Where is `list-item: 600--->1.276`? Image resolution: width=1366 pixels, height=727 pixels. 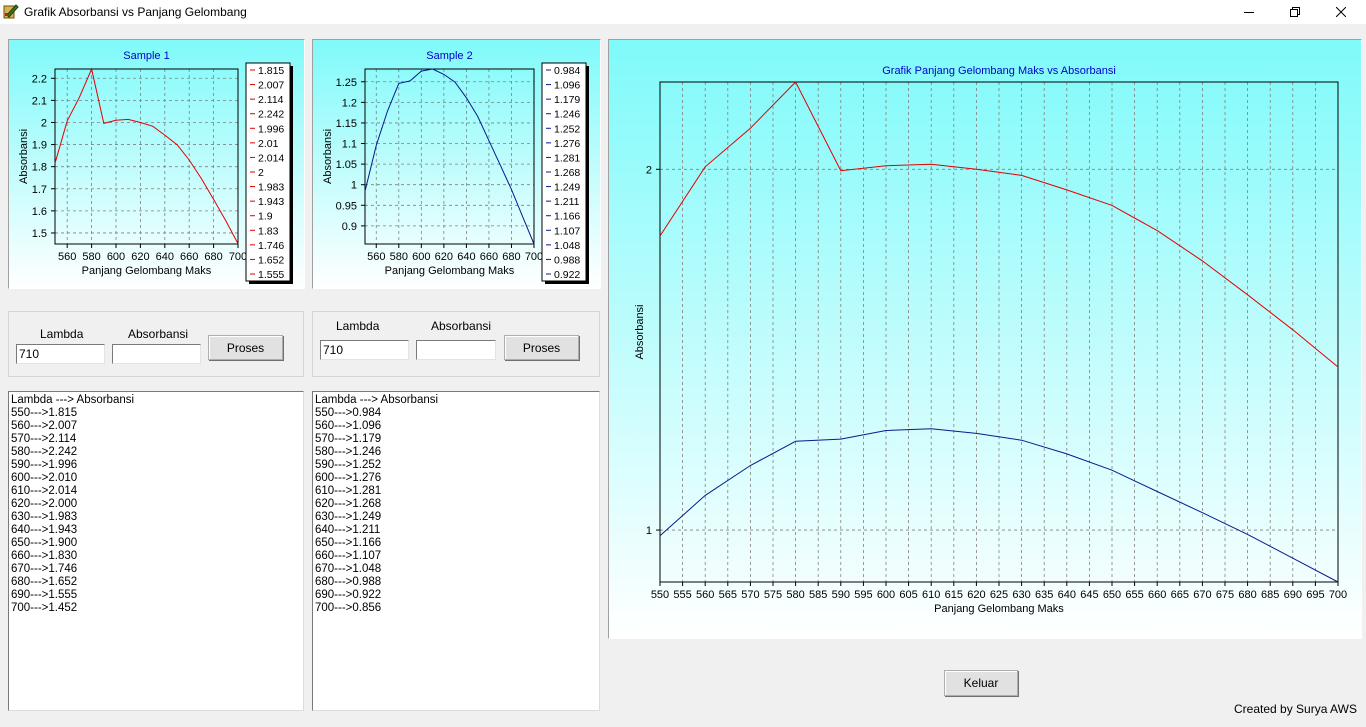 list-item: 600--->1.276 is located at coordinates (456, 478).